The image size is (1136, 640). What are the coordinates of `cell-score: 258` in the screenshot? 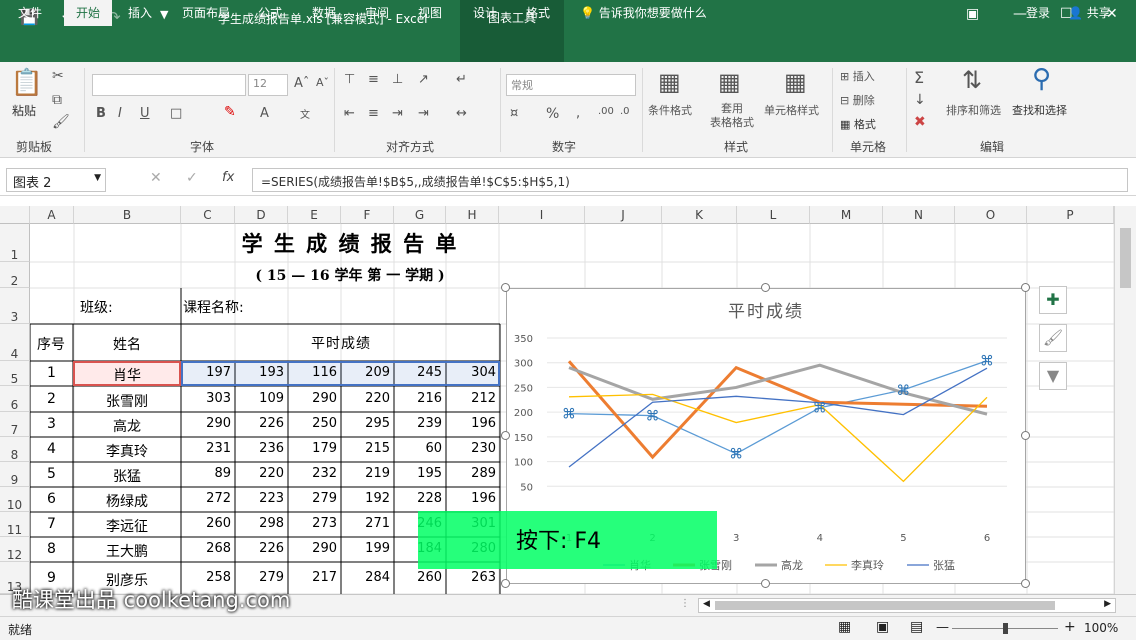 It's located at (207, 577).